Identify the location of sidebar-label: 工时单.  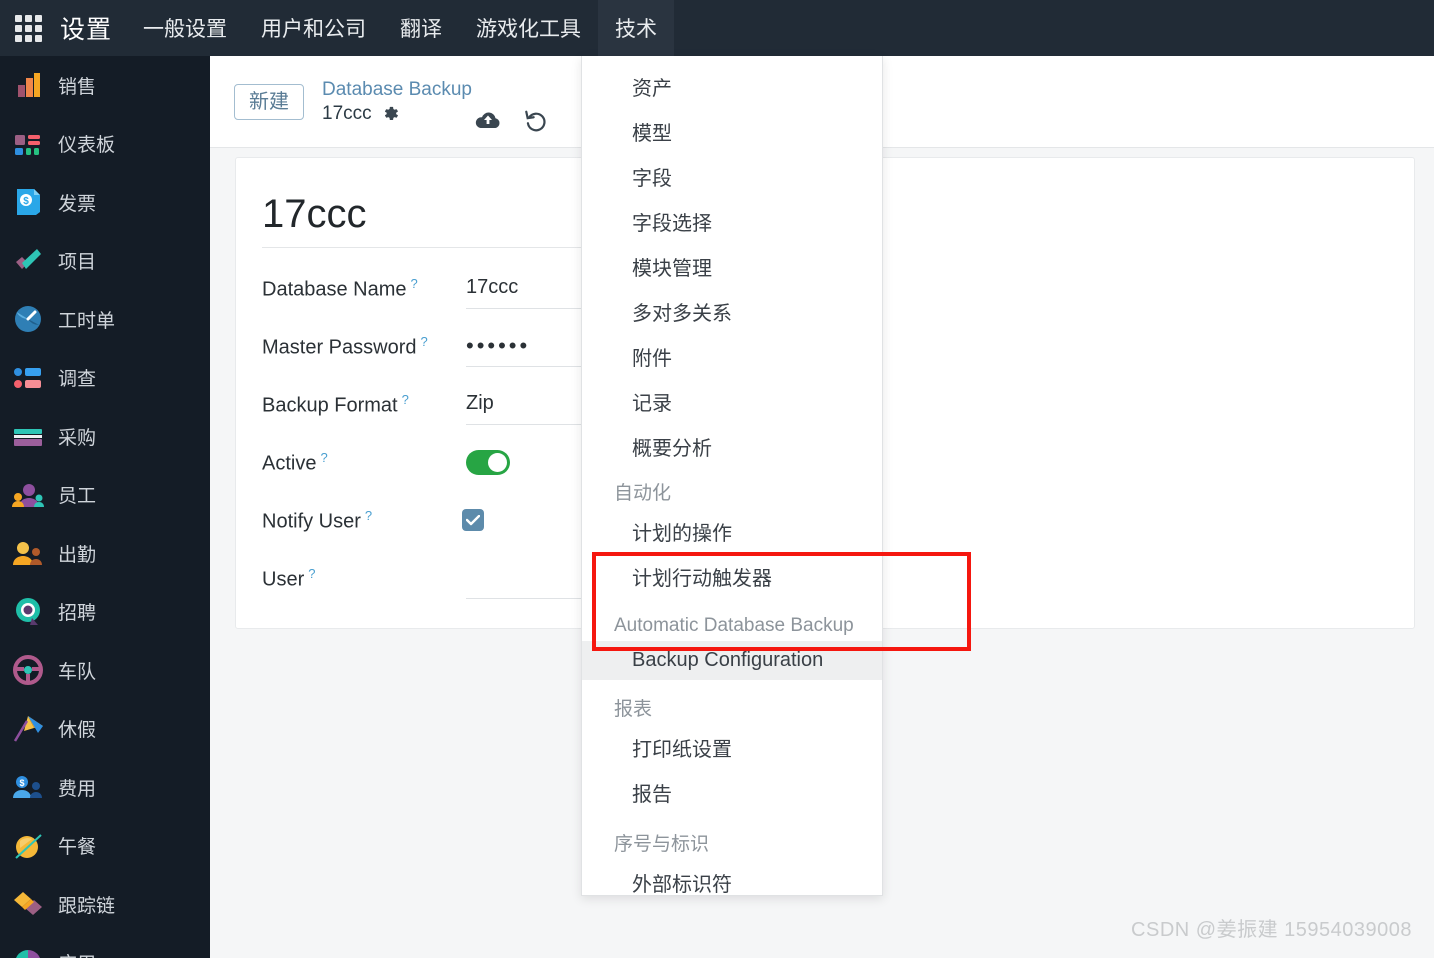
(87, 321).